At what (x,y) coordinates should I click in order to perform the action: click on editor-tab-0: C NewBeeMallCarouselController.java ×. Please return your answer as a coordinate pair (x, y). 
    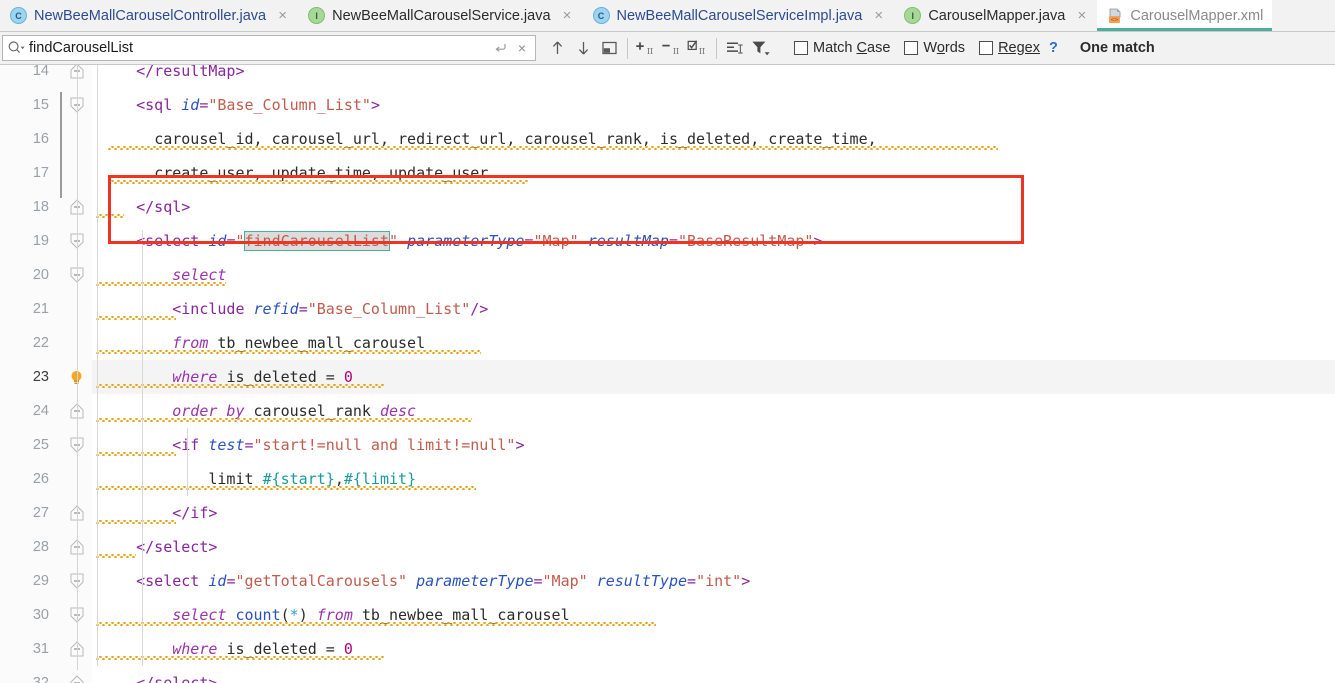
    Looking at the image, I should click on (149, 15).